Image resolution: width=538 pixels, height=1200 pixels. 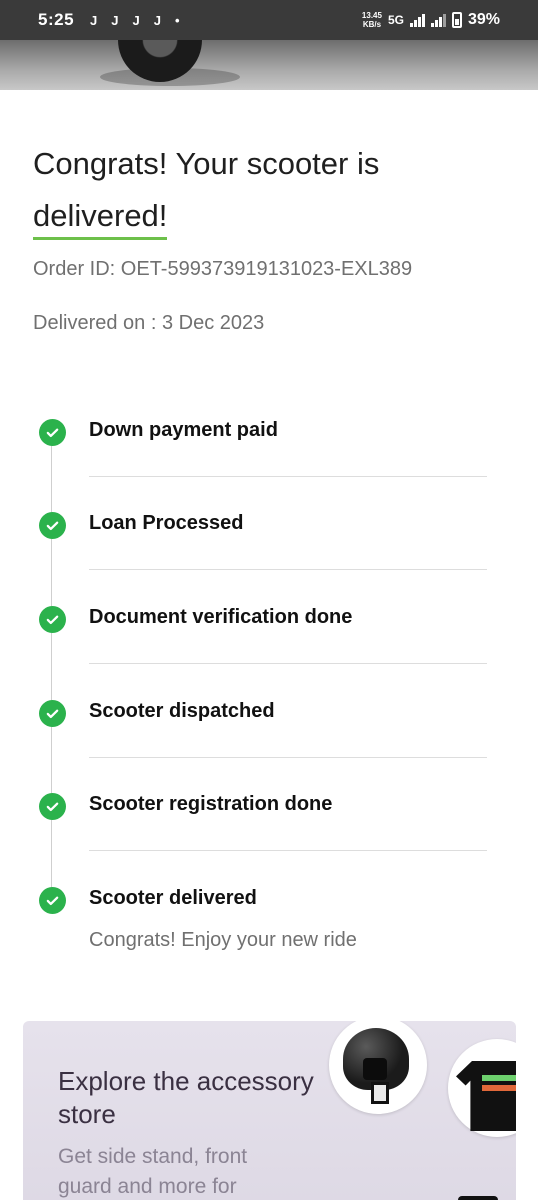 I want to click on status-right: 13.45 KB/s 5G 39%, so click(x=431, y=20).